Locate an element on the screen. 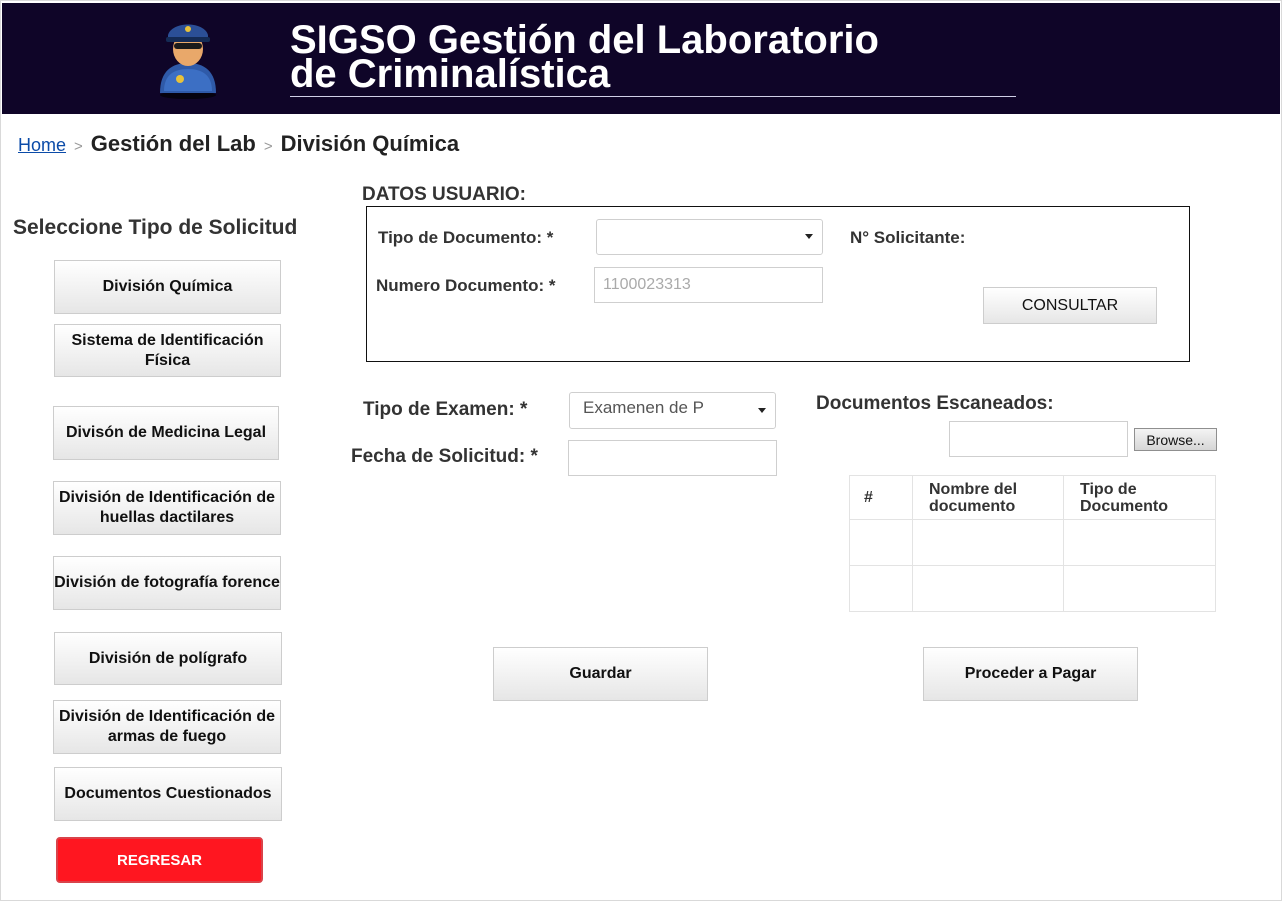  app-title-line2: de Criminalística is located at coordinates (450, 74).